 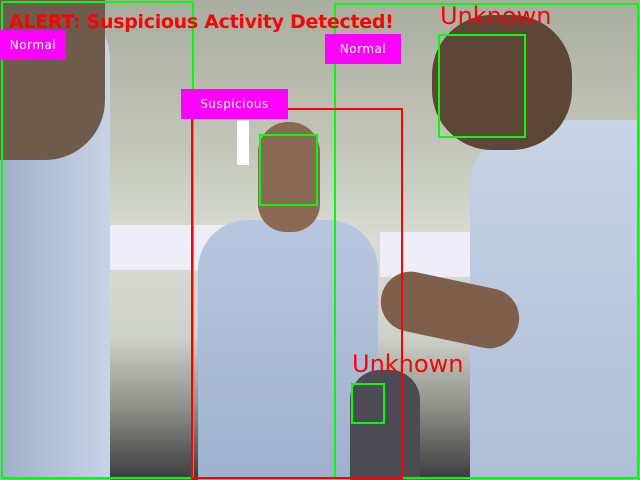 What do you see at coordinates (363, 49) in the screenshot?
I see `label-normal-right: Normal` at bounding box center [363, 49].